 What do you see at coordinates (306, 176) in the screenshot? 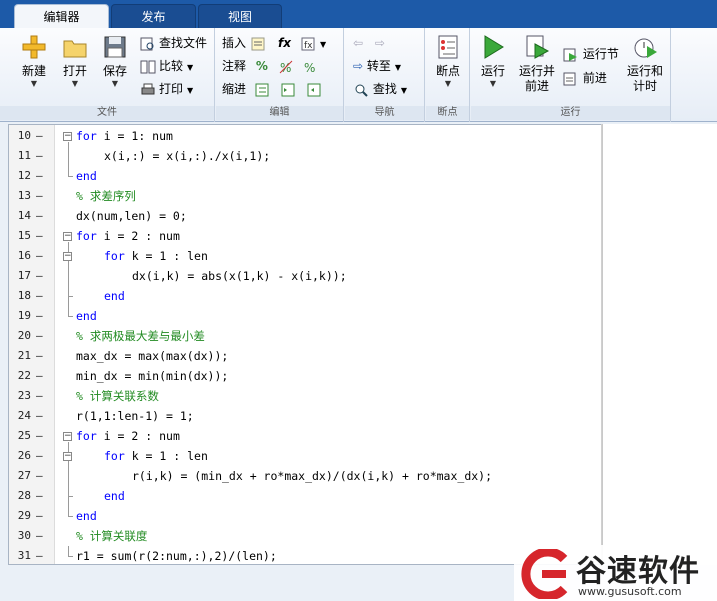
I see `code-line: 12– end` at bounding box center [306, 176].